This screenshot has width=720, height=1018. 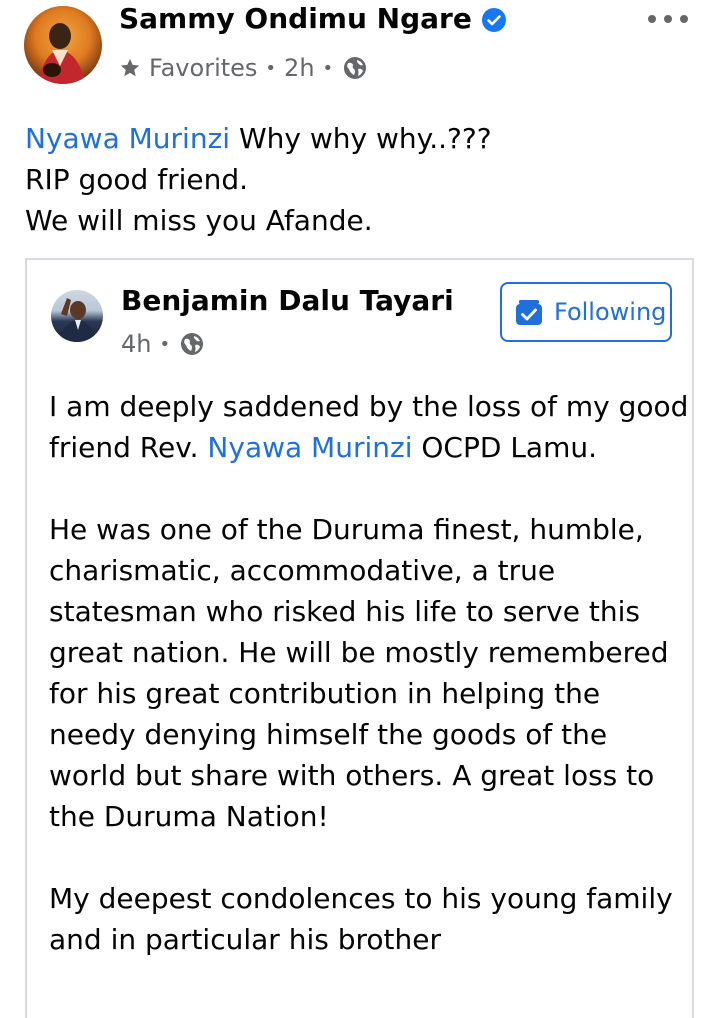 I want to click on author-avatar, so click(x=63, y=45).